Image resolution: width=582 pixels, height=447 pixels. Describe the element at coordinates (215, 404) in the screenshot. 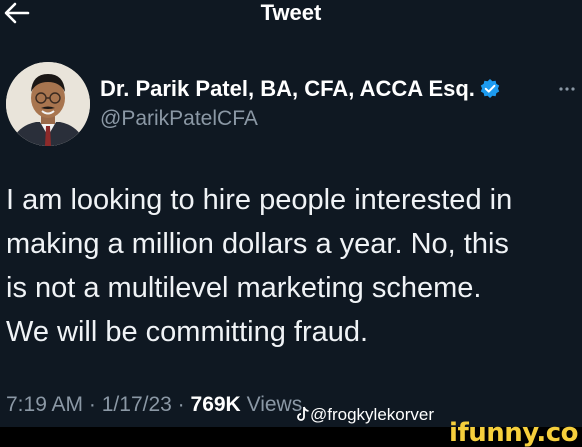

I see `views-count: 769K` at that location.